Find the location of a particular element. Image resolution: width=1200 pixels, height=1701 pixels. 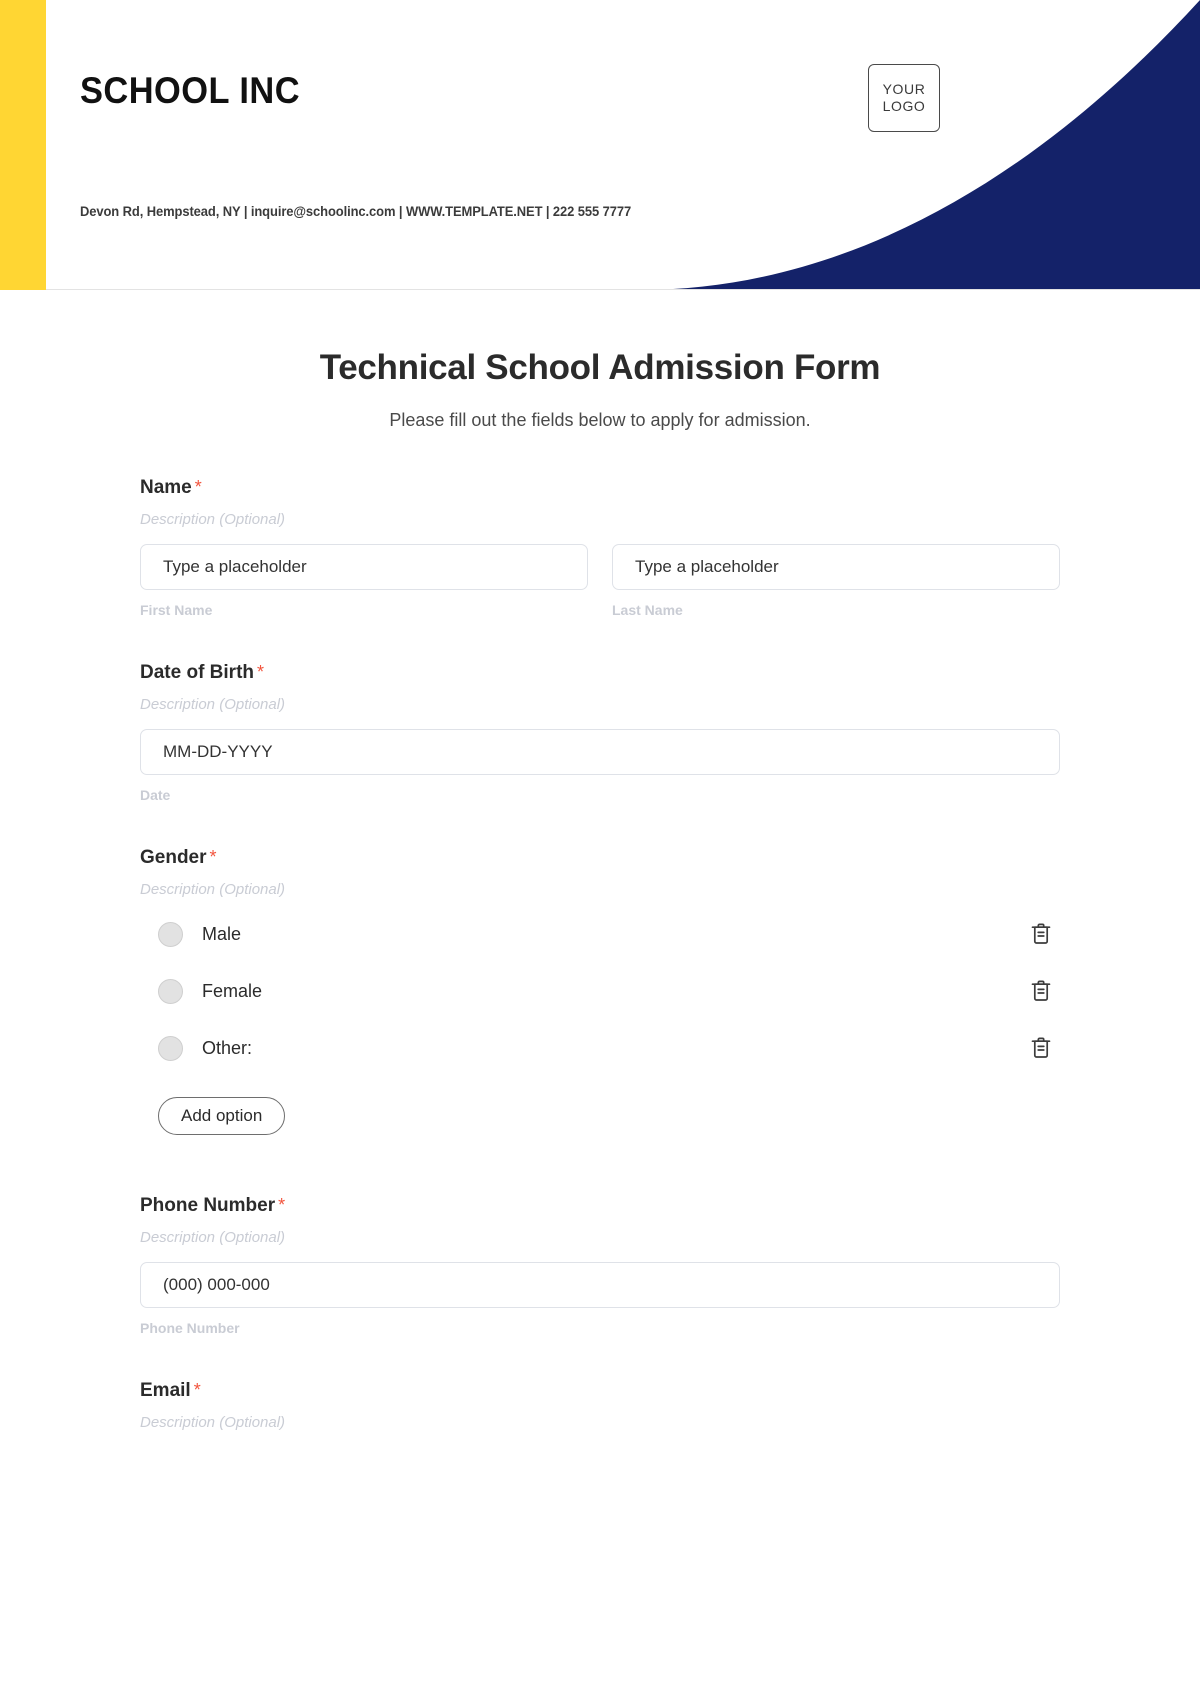

field-label-name: Name * is located at coordinates (600, 488).